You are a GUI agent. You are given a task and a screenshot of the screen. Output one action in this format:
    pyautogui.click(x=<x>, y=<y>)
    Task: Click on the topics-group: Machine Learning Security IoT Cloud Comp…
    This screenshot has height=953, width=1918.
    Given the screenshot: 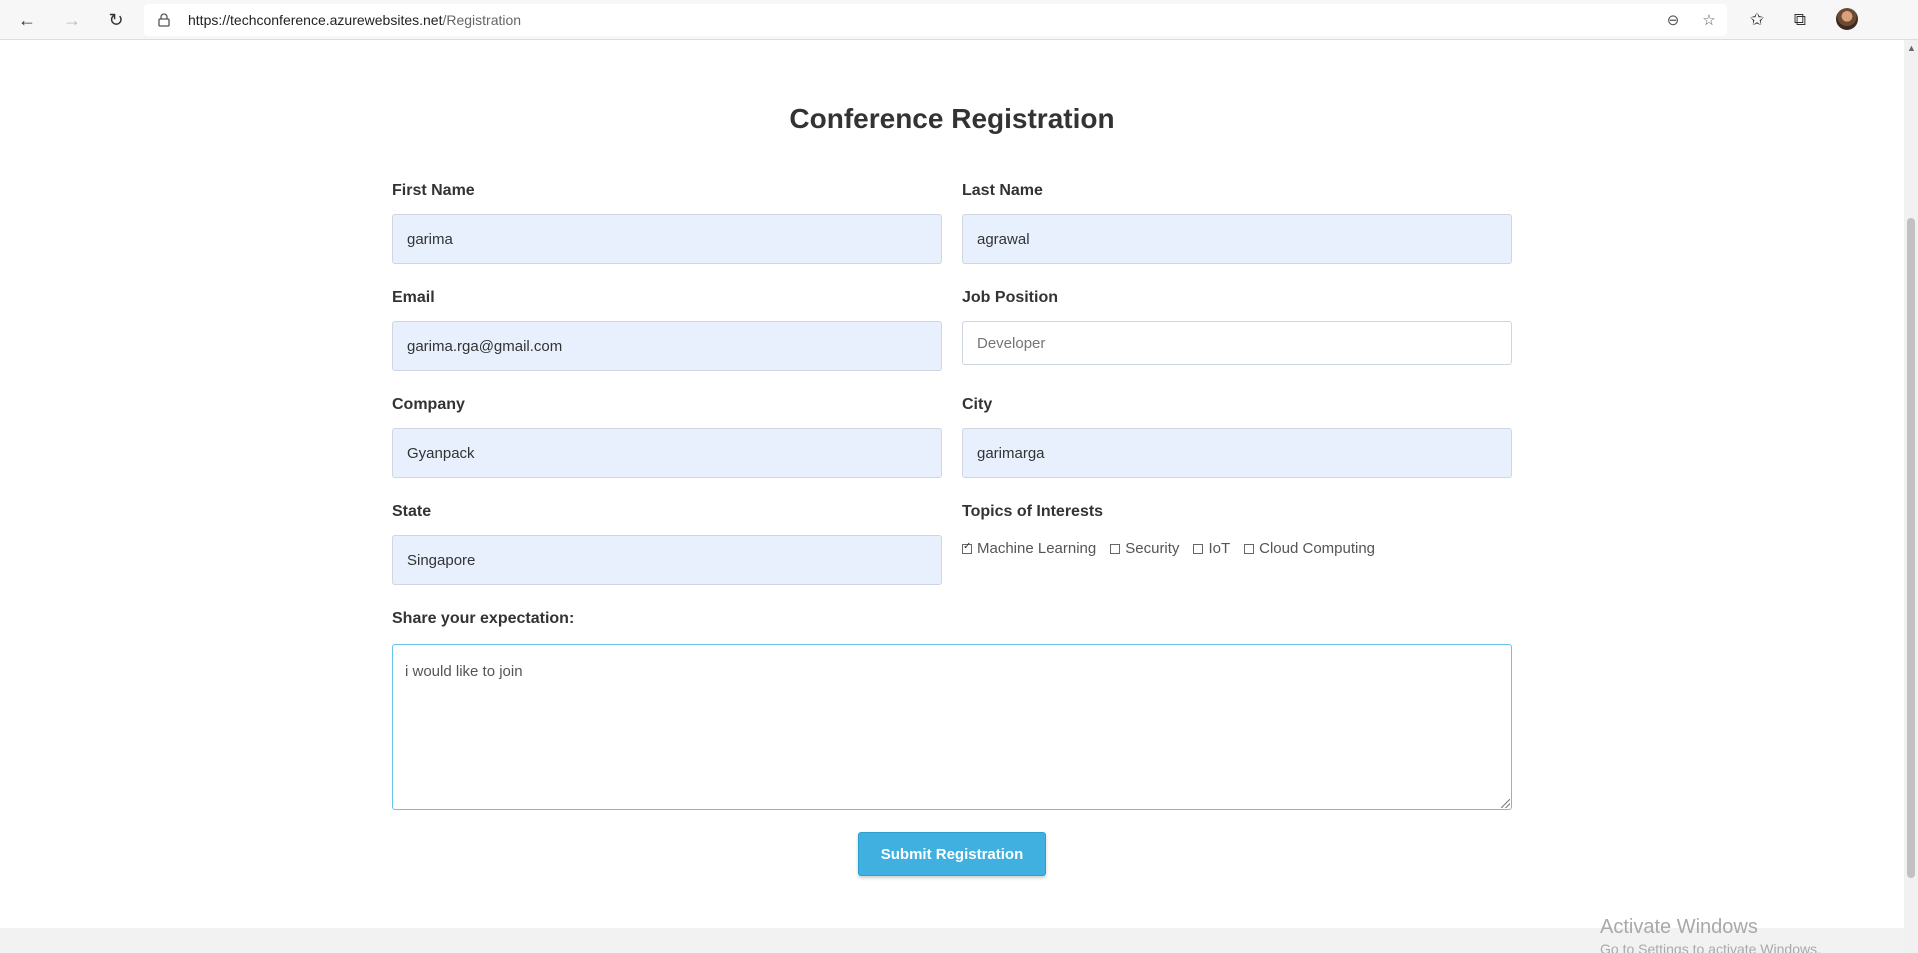 What is the action you would take?
    pyautogui.click(x=1175, y=548)
    